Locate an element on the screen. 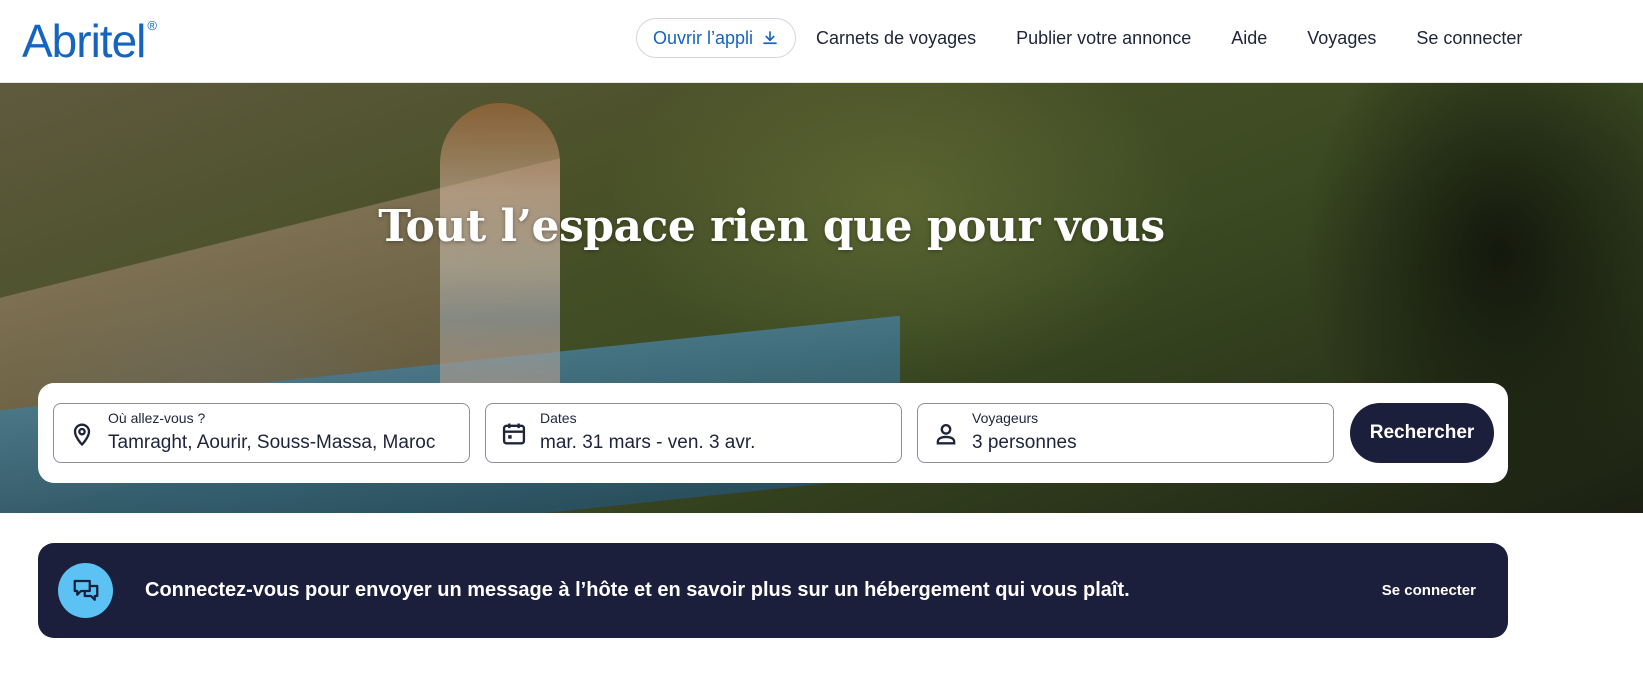 Image resolution: width=1643 pixels, height=683 pixels. abritel-logo: Abritel ® is located at coordinates (89, 41).